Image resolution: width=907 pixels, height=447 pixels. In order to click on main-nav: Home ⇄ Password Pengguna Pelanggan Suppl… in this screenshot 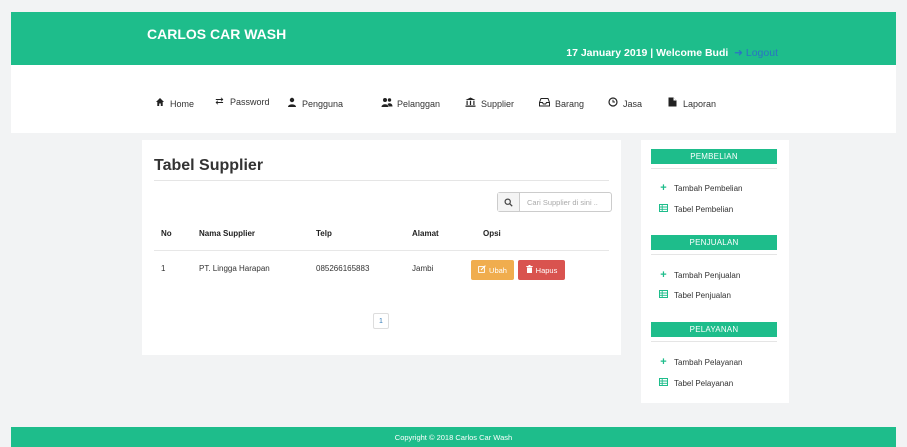, I will do `click(453, 99)`.